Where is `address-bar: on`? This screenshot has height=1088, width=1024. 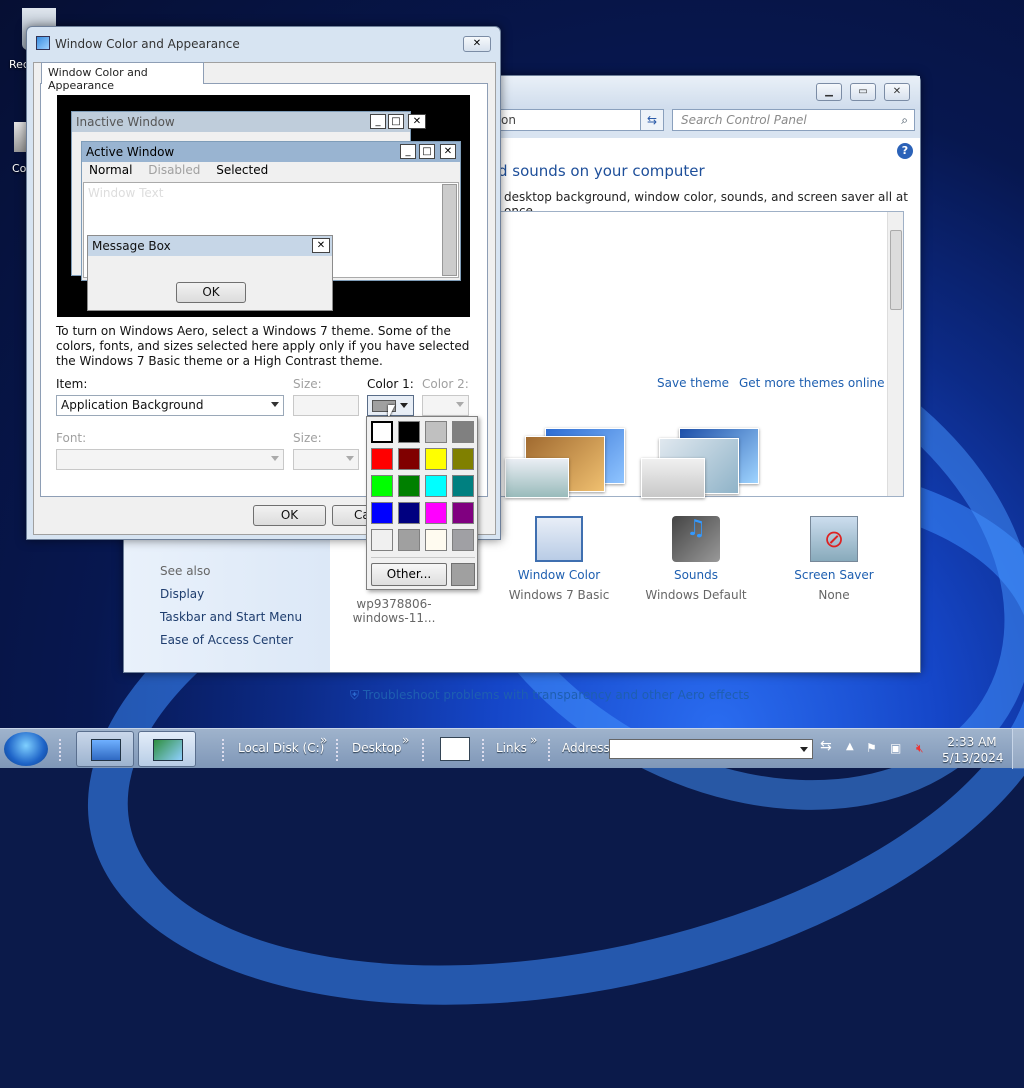
address-bar: on is located at coordinates (579, 120).